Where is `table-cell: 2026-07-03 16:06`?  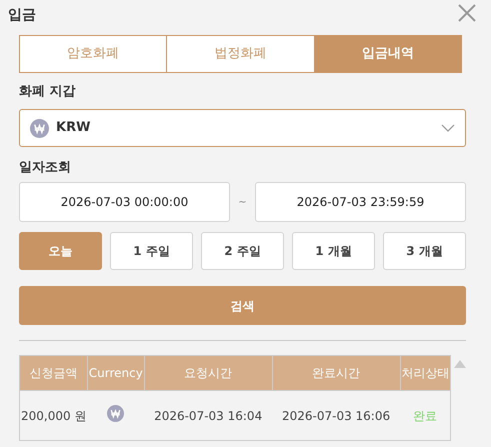 table-cell: 2026-07-03 16:06 is located at coordinates (336, 415).